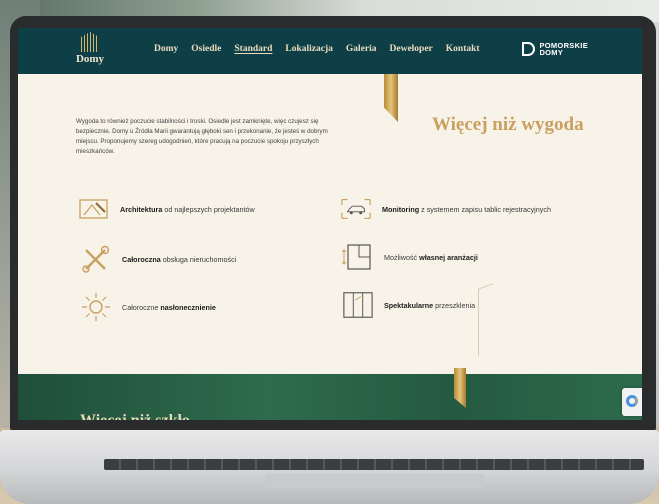  Describe the element at coordinates (508, 124) in the screenshot. I see `section-heading: Więcej niż wygoda` at that location.